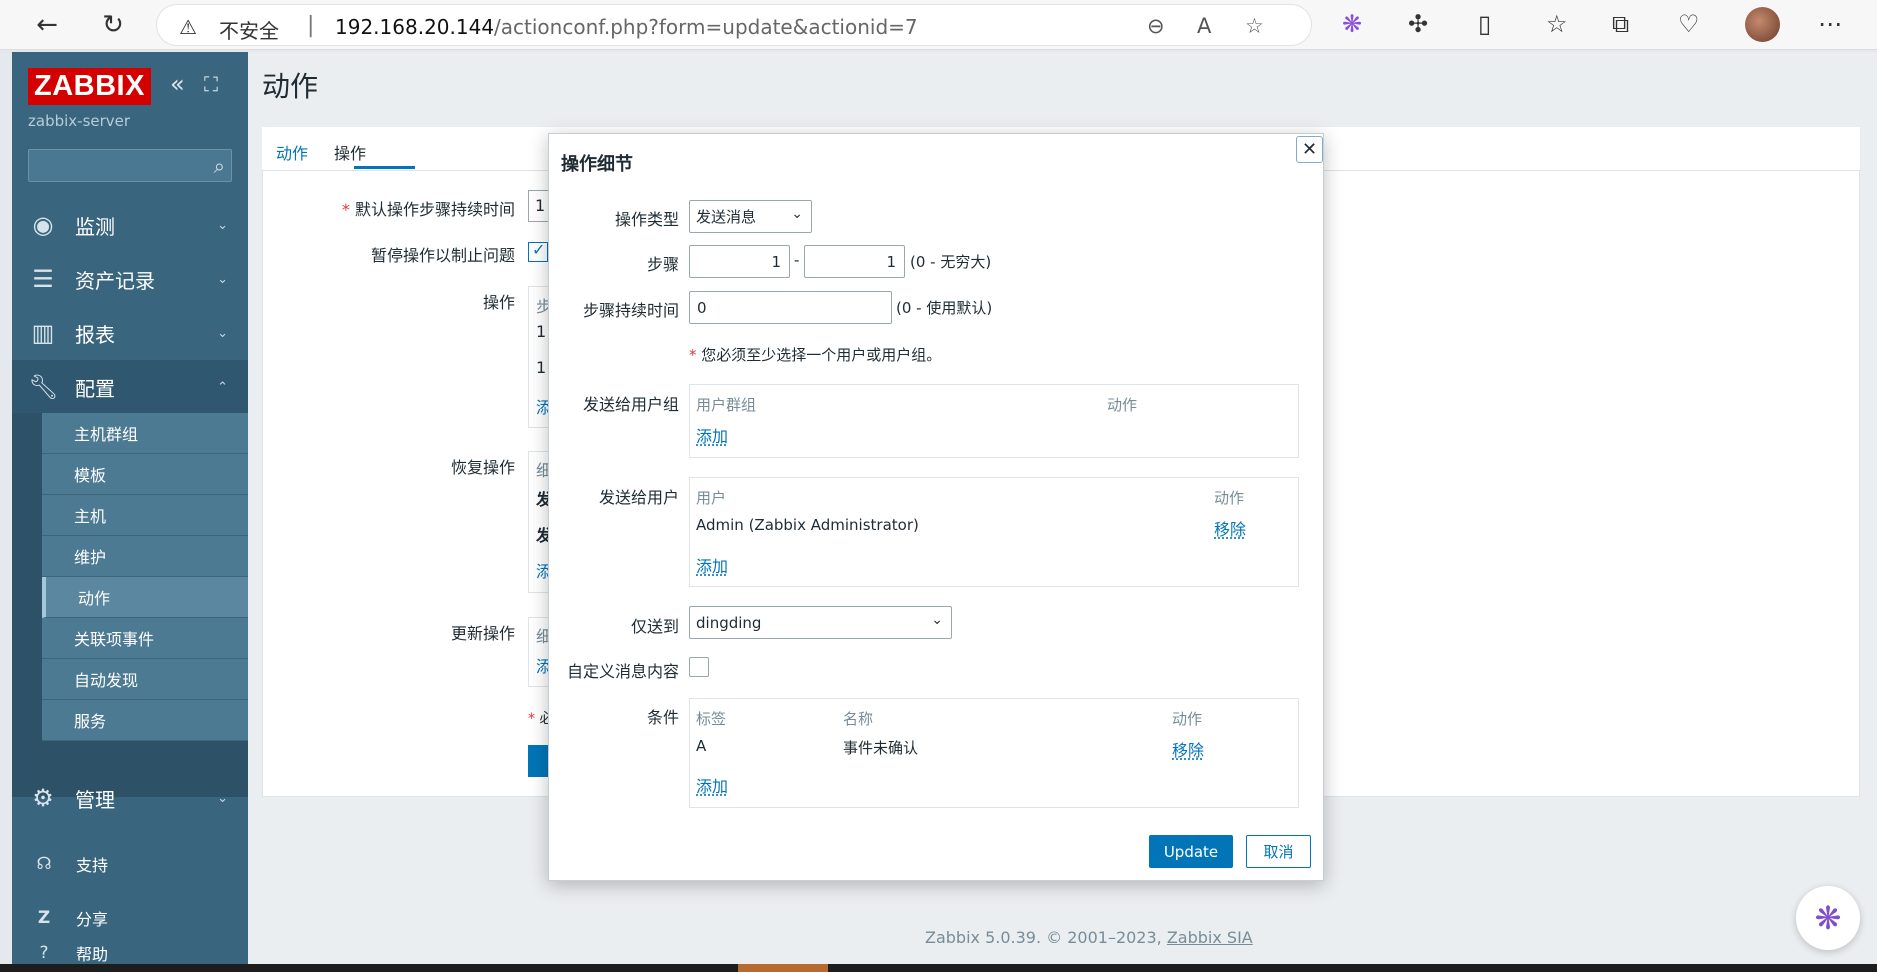 The width and height of the screenshot is (1877, 972). Describe the element at coordinates (994, 421) in the screenshot. I see `user-groups-table: 用户群组 动作 添加` at that location.